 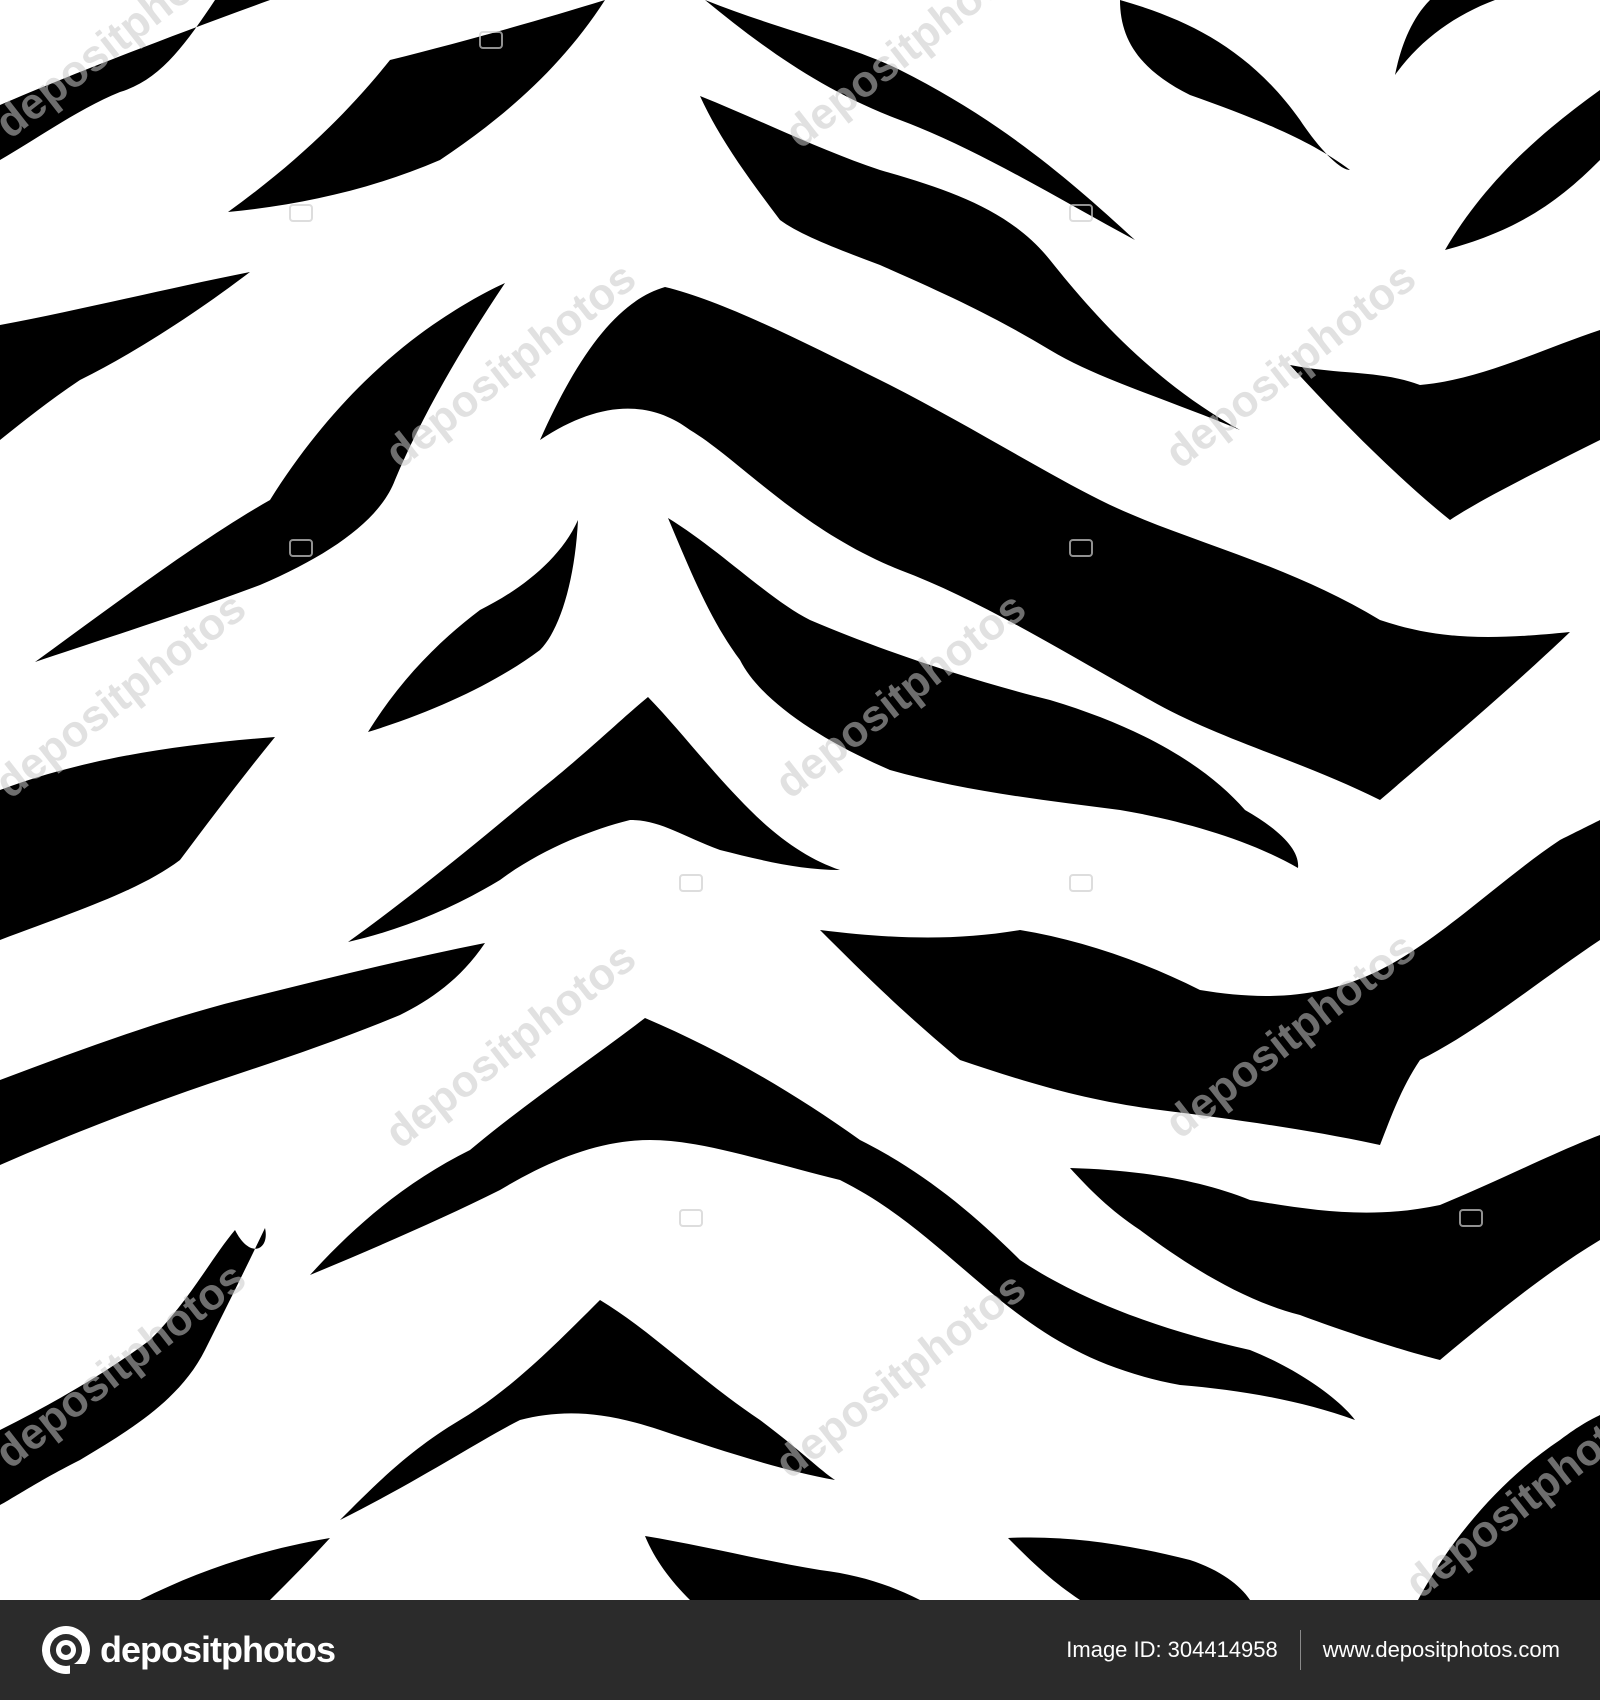 What do you see at coordinates (1441, 1650) in the screenshot?
I see `website-link: www.depositphotos.com` at bounding box center [1441, 1650].